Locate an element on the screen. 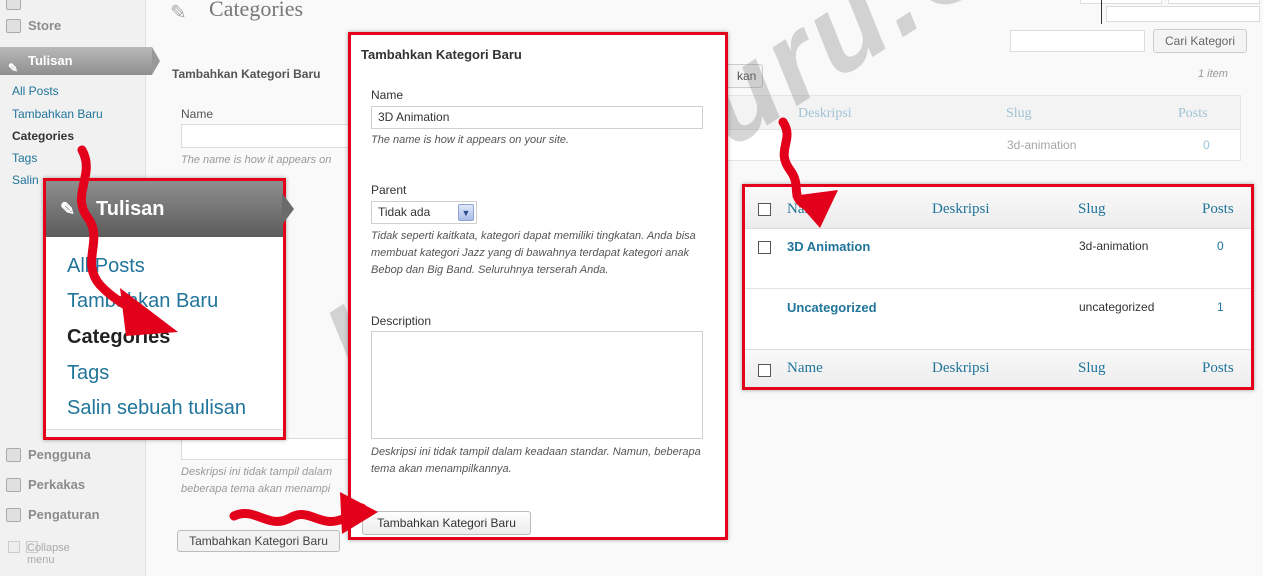 The image size is (1263, 576). search-categories-button: Cari Kategori is located at coordinates (1200, 41).